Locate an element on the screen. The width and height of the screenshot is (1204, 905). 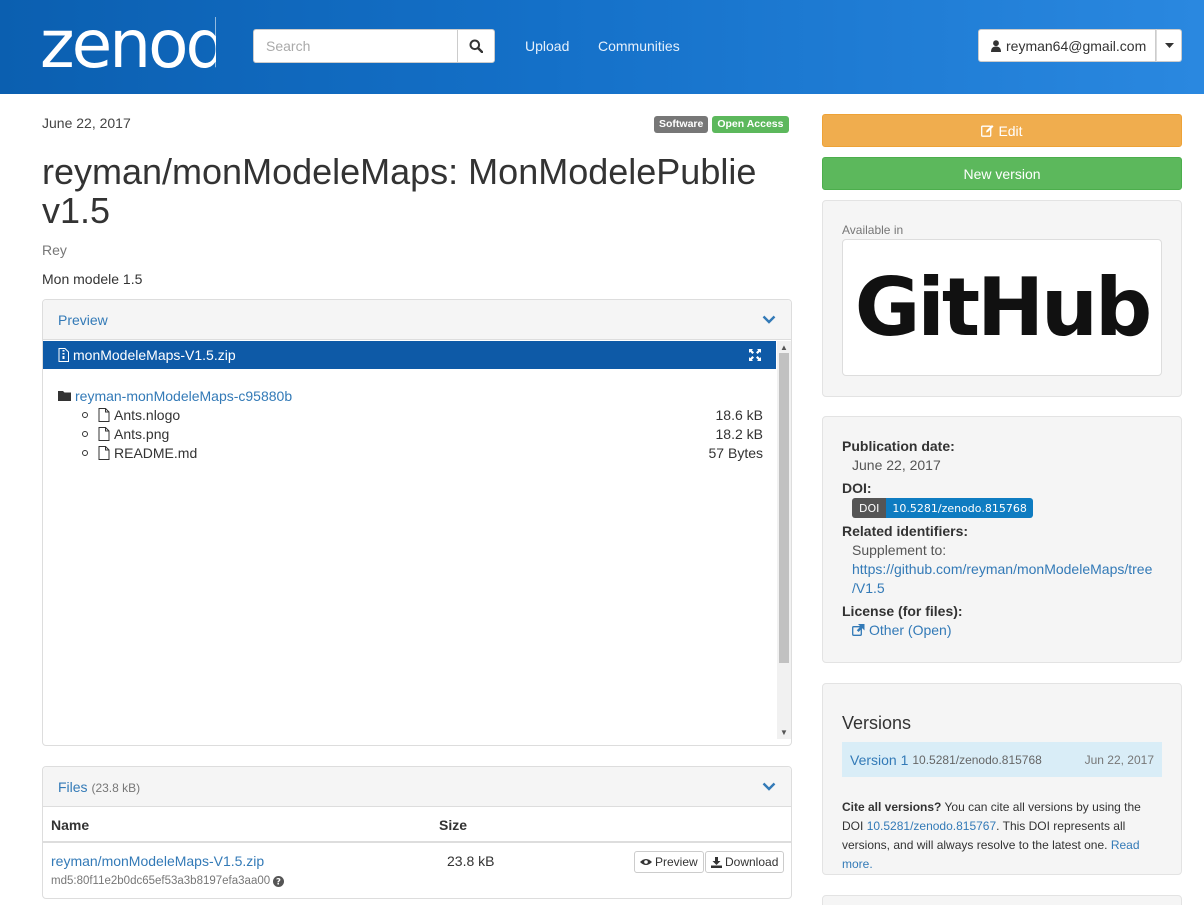
new-version-label: New version is located at coordinates (1002, 173).